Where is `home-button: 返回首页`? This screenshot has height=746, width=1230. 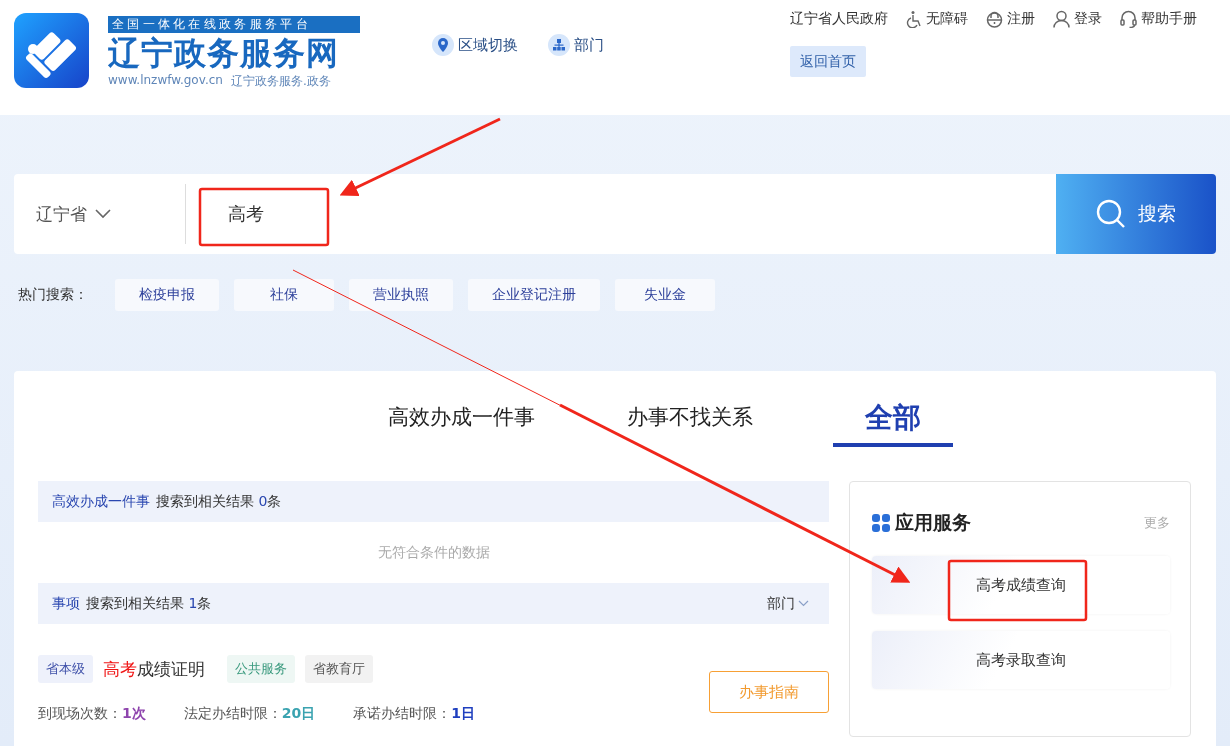
home-button: 返回首页 is located at coordinates (828, 61).